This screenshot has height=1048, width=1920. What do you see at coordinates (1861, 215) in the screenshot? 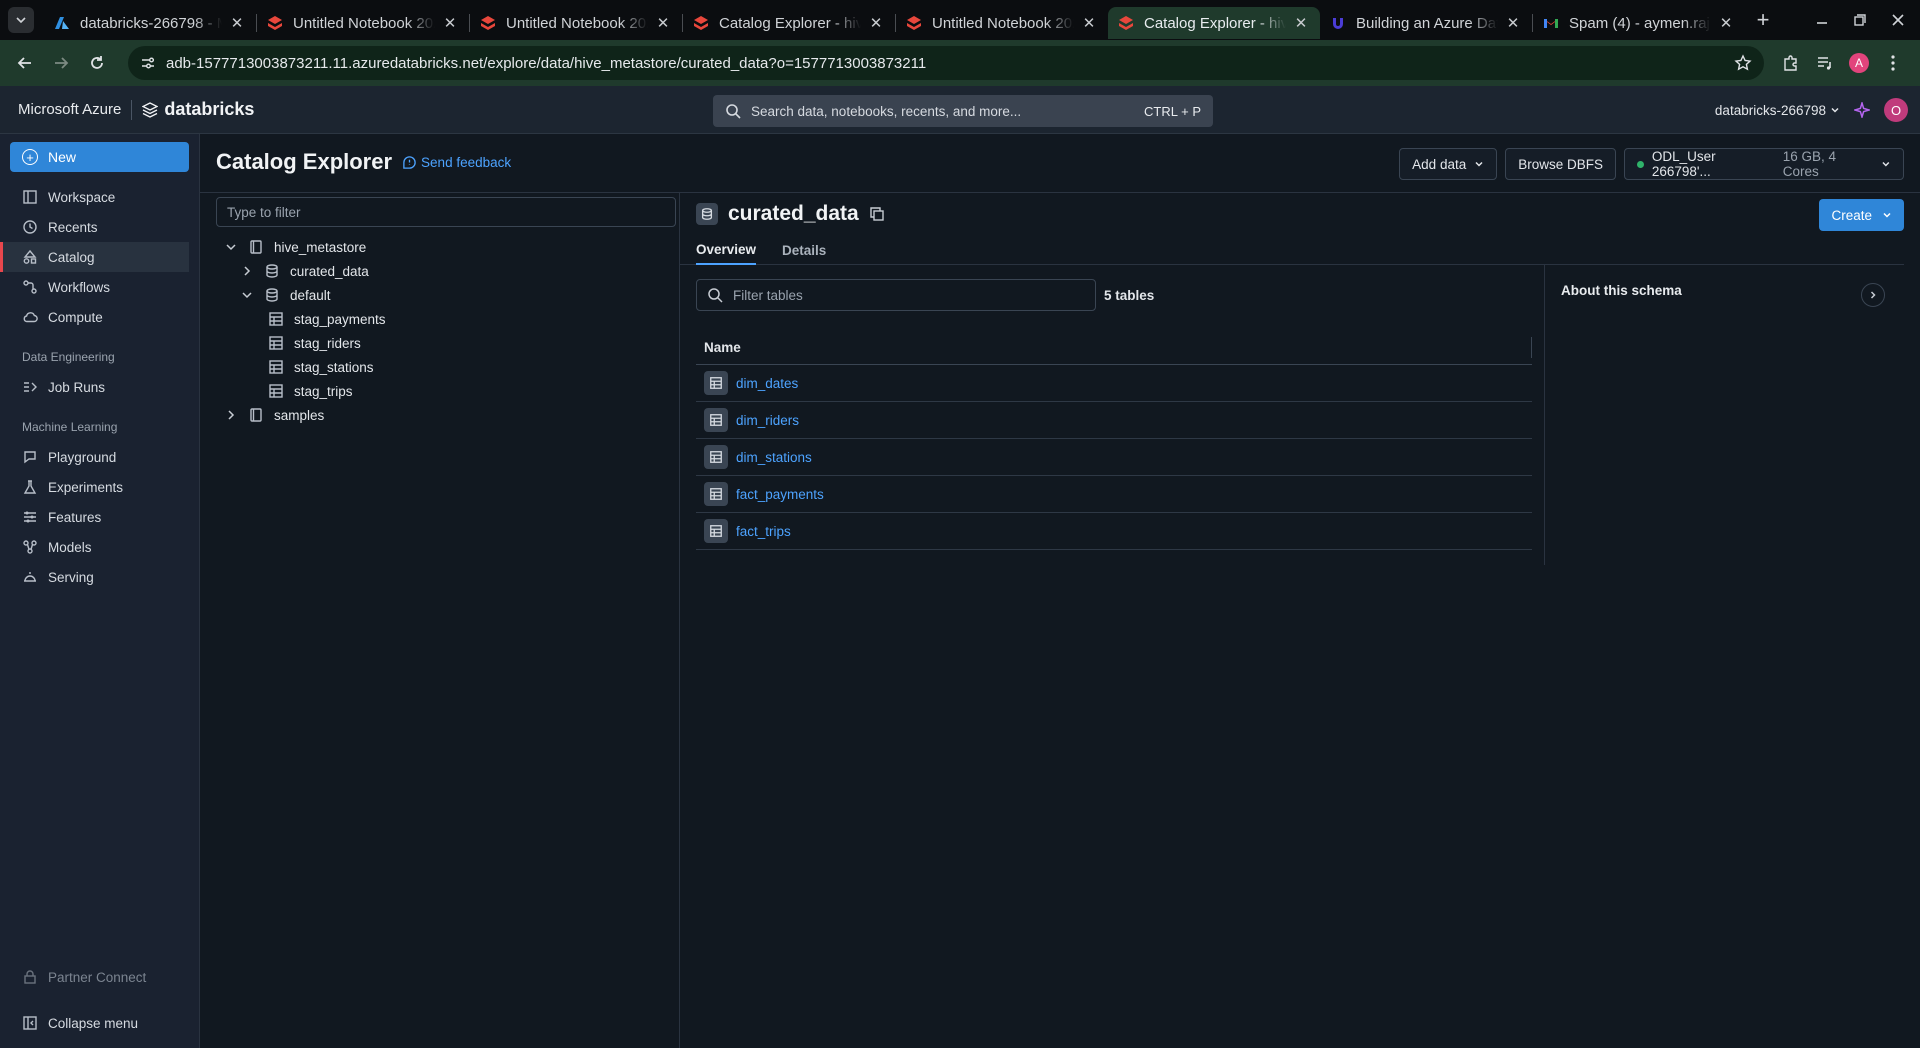
I see `create-button: Create` at bounding box center [1861, 215].